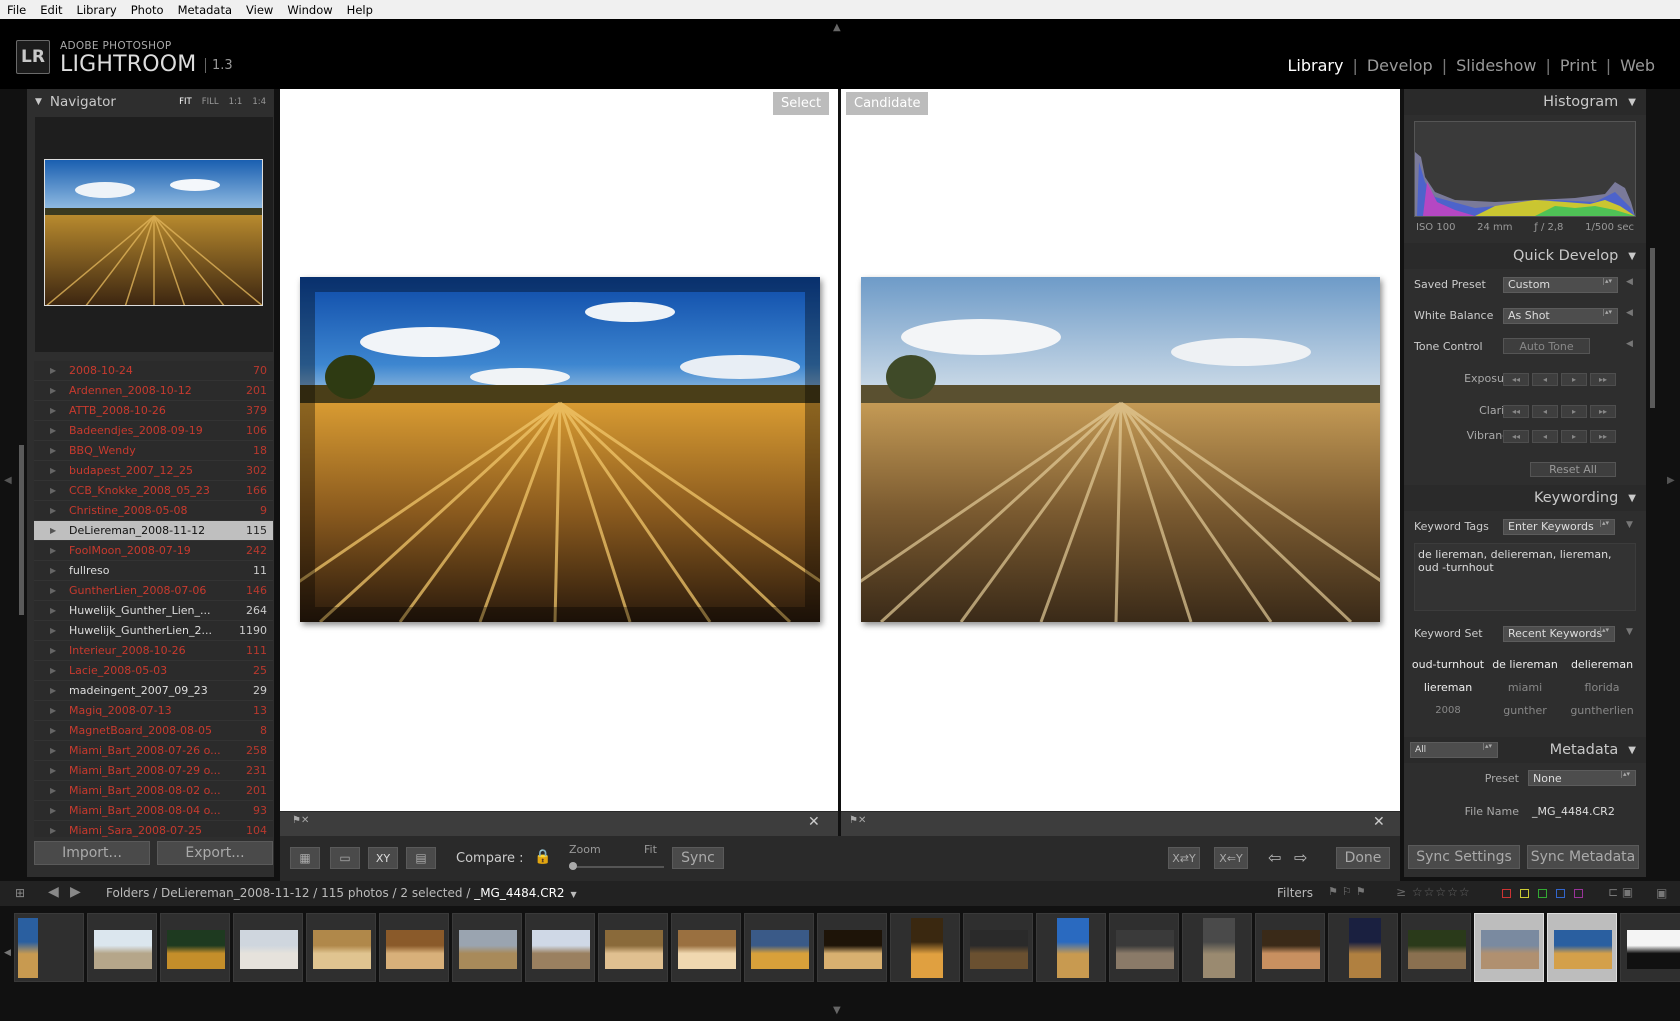 This screenshot has height=1021, width=1680. Describe the element at coordinates (616, 867) in the screenshot. I see `zoom-slider` at that location.